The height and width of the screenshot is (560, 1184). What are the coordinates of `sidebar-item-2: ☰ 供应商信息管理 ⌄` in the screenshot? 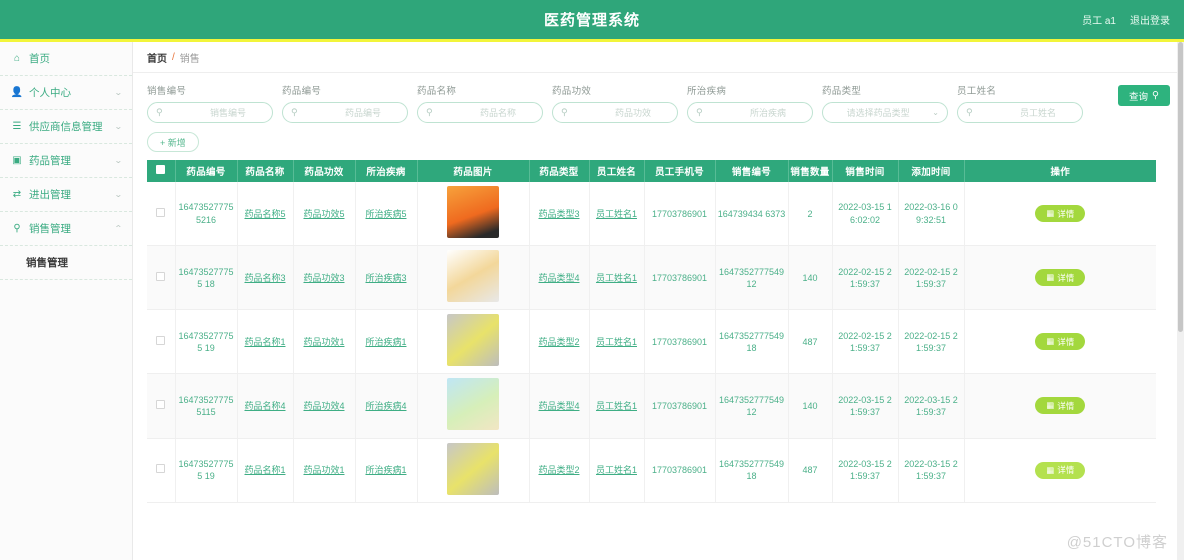 It's located at (66, 127).